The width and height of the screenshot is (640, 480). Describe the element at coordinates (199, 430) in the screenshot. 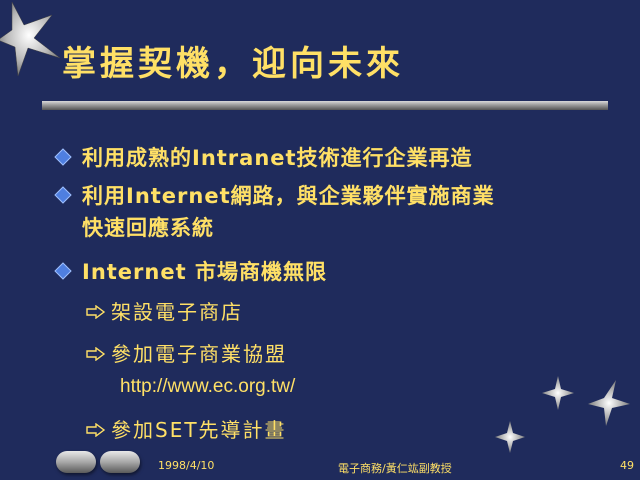

I see `sub-bullet-text: 參加SET先導計畫` at that location.